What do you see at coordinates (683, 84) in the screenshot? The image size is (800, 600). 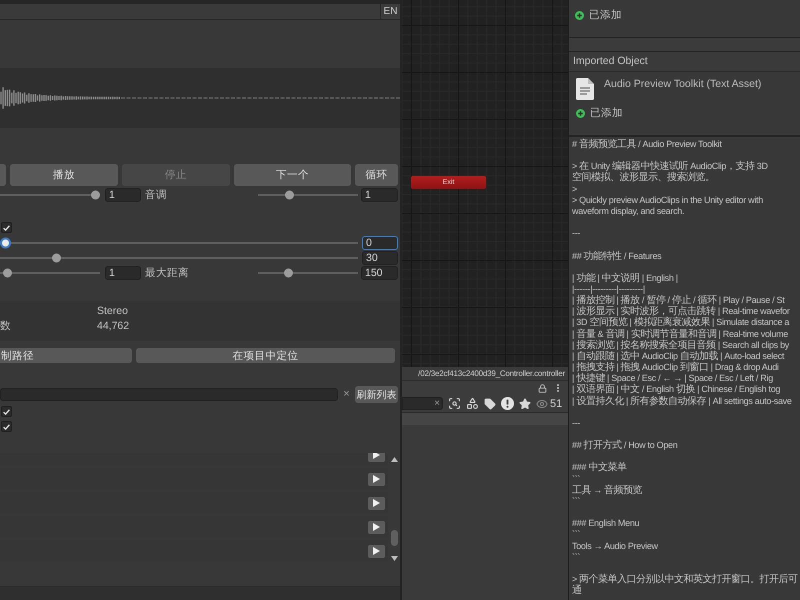 I see `asset-name: Audio Preview Toolkit (Text Asset)` at bounding box center [683, 84].